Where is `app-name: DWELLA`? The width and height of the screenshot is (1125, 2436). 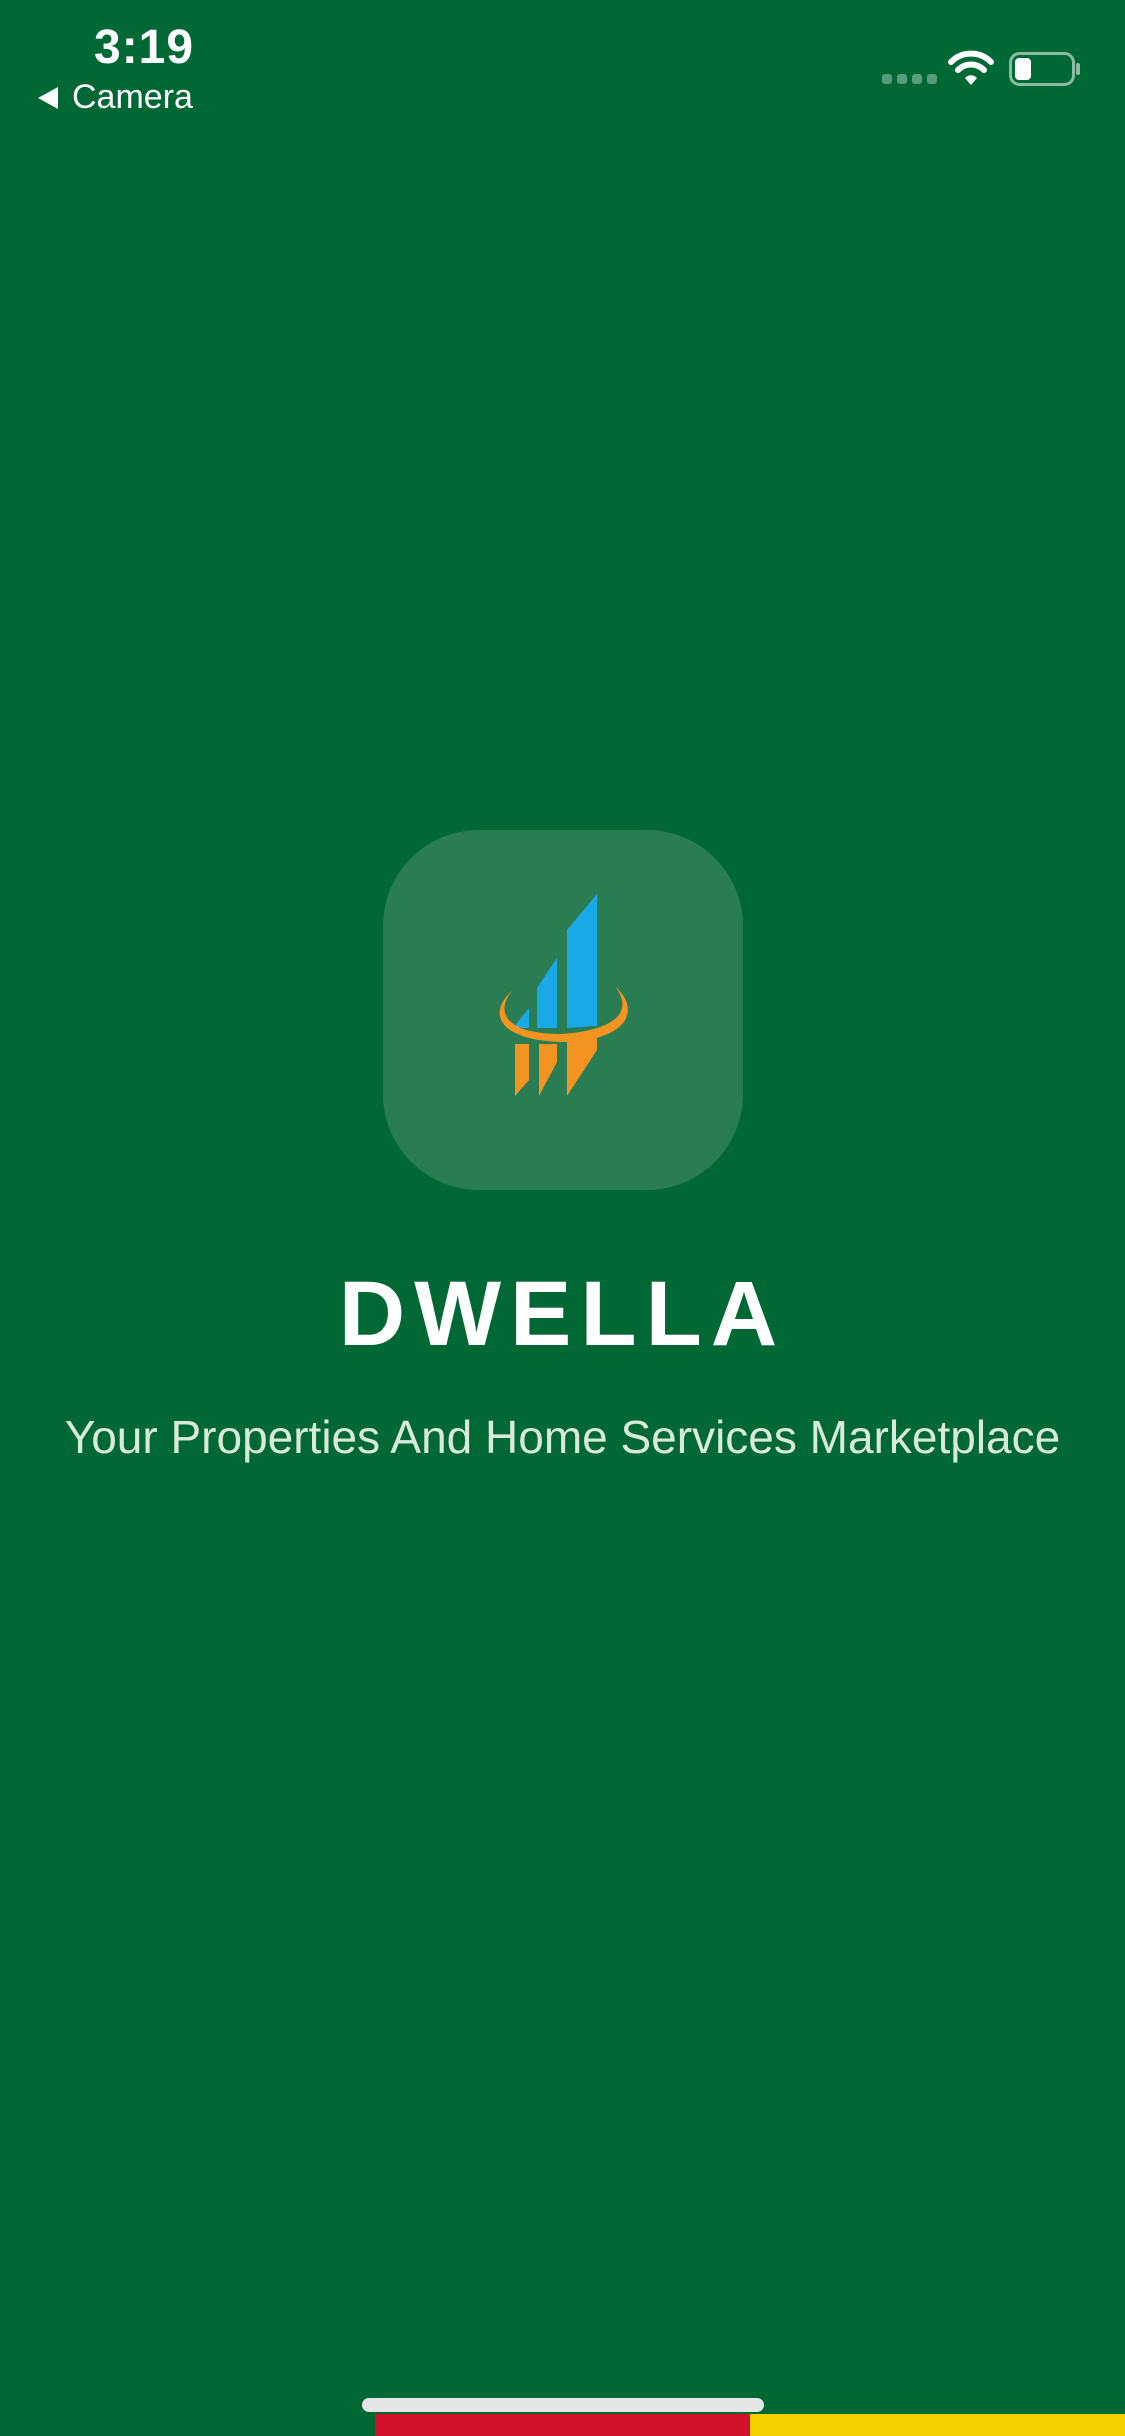
app-name: DWELLA is located at coordinates (562, 1314).